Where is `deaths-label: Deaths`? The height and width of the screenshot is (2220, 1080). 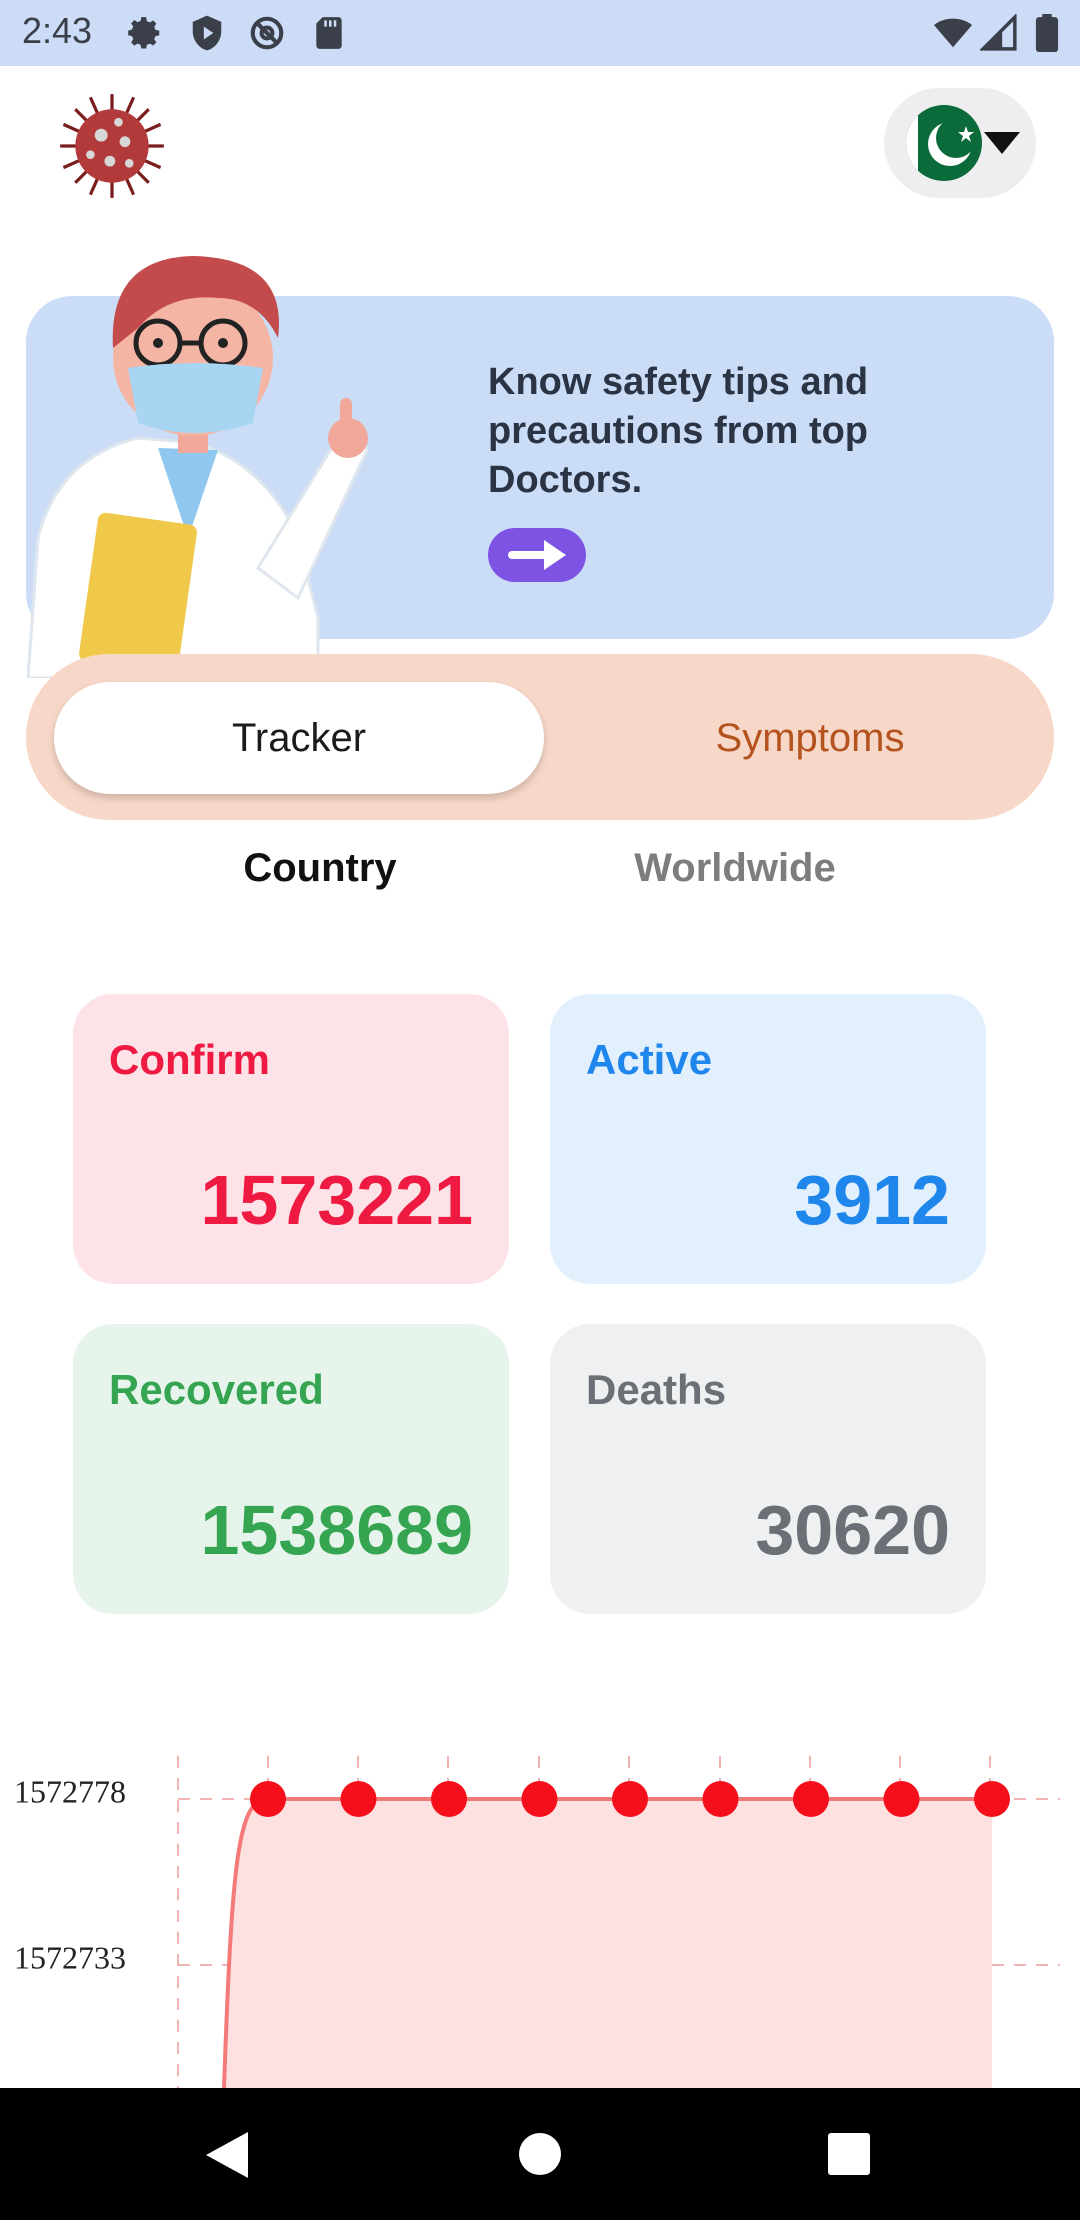
deaths-label: Deaths is located at coordinates (656, 1389).